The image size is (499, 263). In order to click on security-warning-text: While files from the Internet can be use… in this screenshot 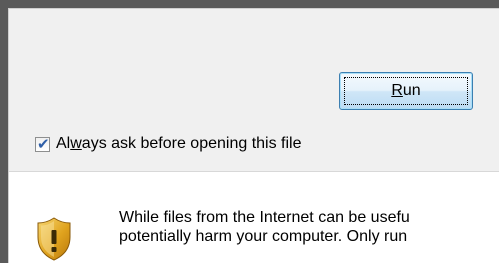, I will do `click(309, 227)`.